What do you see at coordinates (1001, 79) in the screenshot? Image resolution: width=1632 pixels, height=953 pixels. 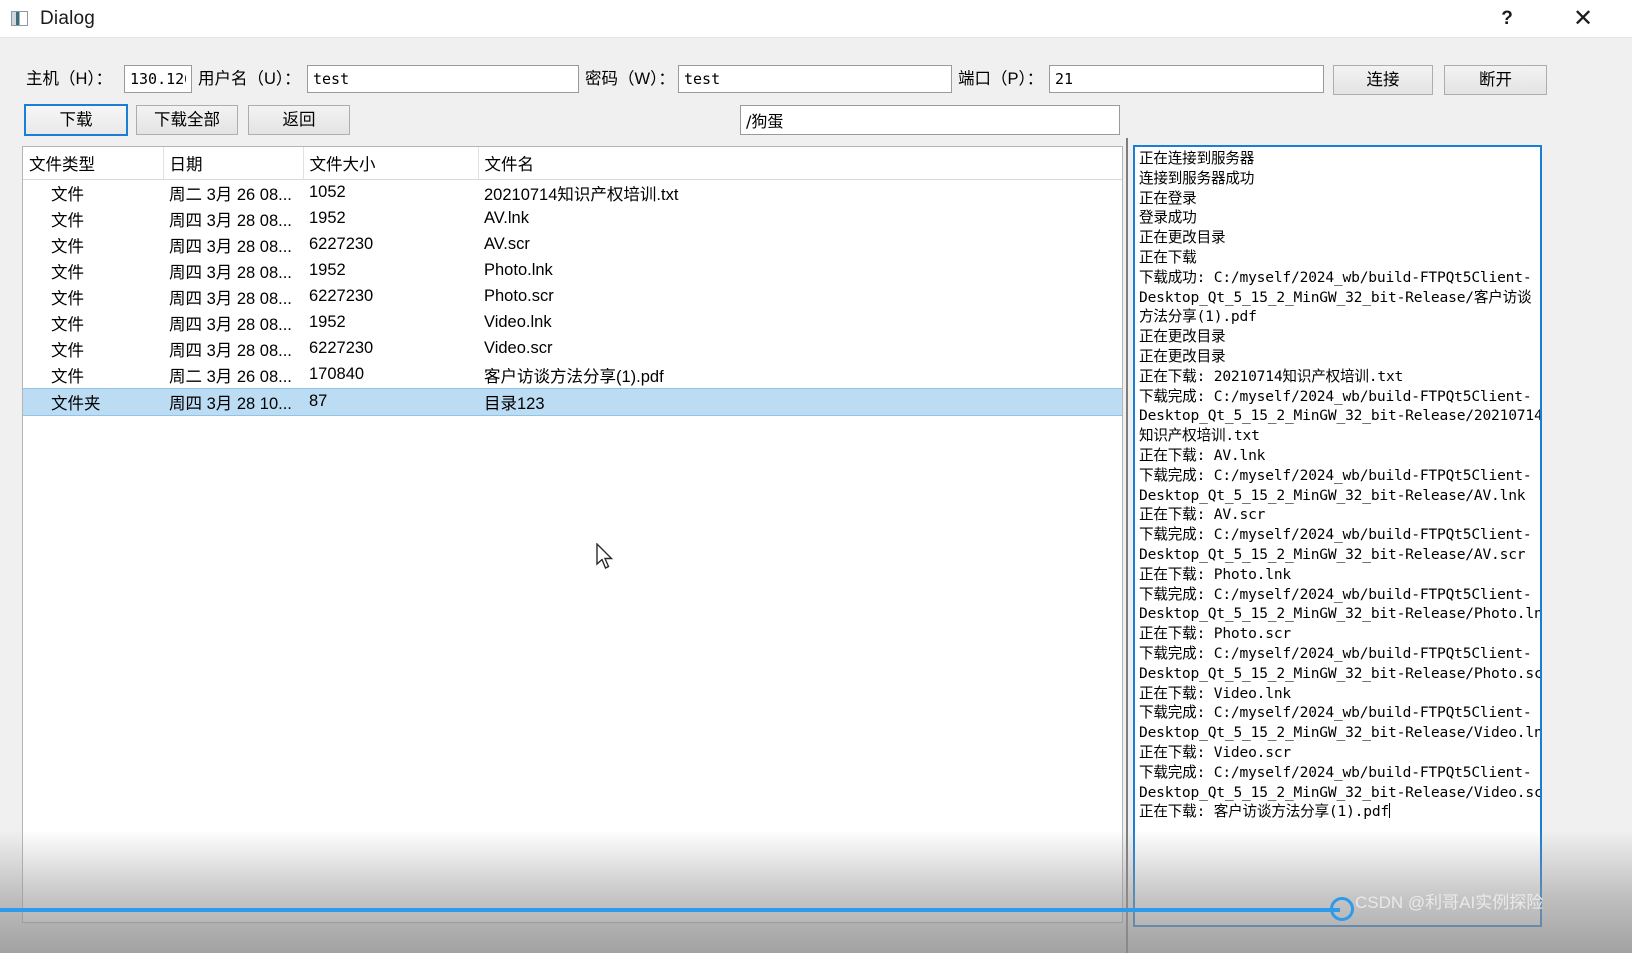 I see `port-label: 端口（P）：` at bounding box center [1001, 79].